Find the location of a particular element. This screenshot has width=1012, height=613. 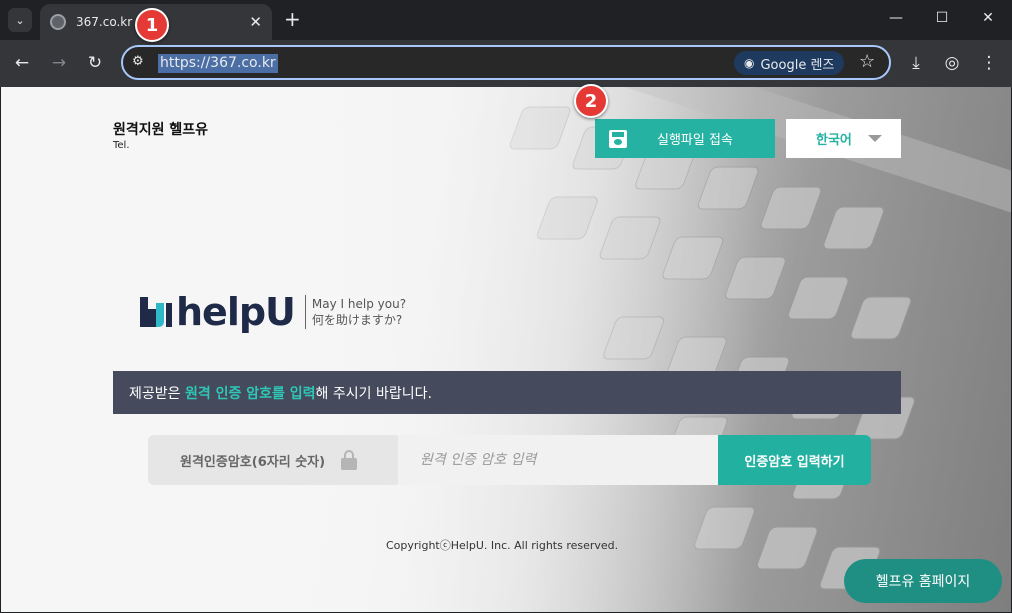

brand-name: 원격지원 헬프유 is located at coordinates (161, 130).